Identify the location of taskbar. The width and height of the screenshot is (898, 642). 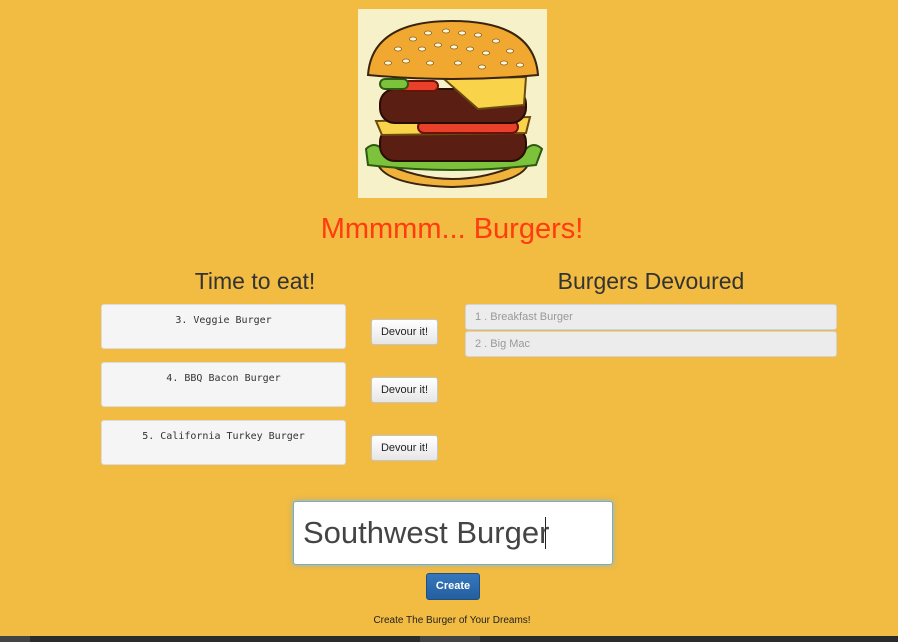
(449, 639).